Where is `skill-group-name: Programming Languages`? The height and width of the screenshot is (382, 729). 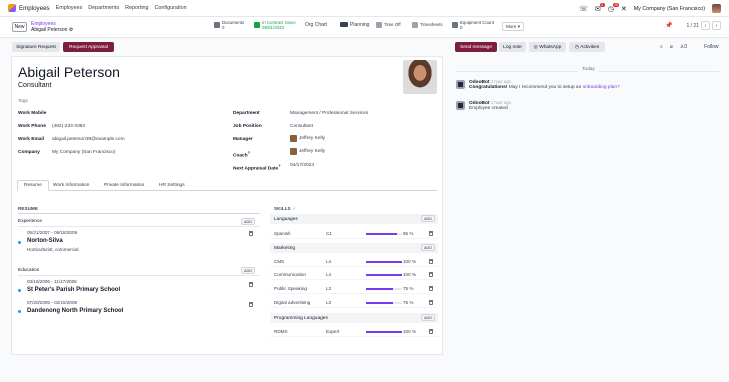
skill-group-name: Programming Languages is located at coordinates (301, 318).